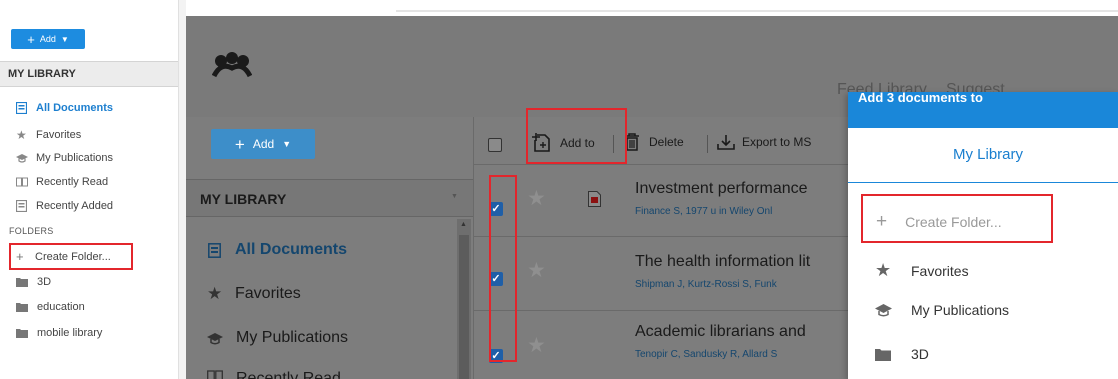 The width and height of the screenshot is (1118, 379). Describe the element at coordinates (707, 144) in the screenshot. I see `toolbar-separator` at that location.